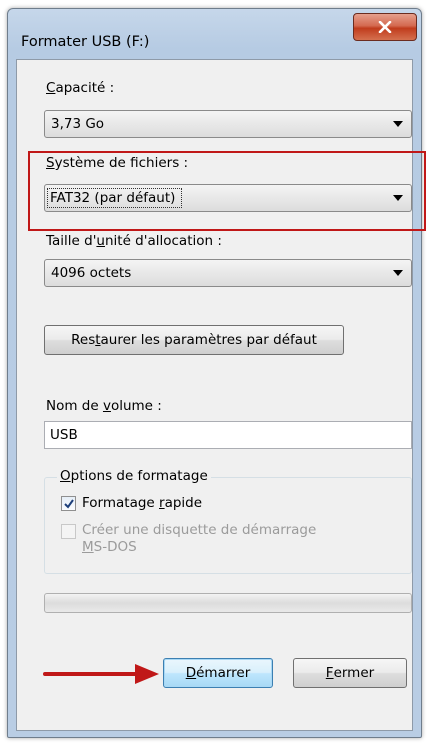  I want to click on format-options-title: Options de formatage, so click(134, 476).